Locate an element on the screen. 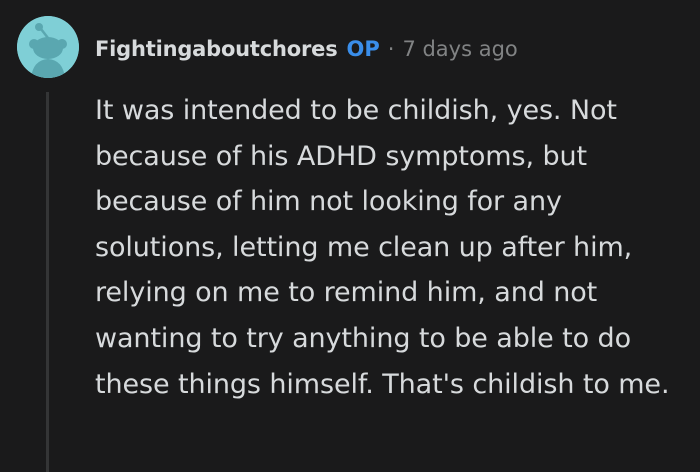 The image size is (700, 472). snoo-avatar-icon is located at coordinates (48, 47).